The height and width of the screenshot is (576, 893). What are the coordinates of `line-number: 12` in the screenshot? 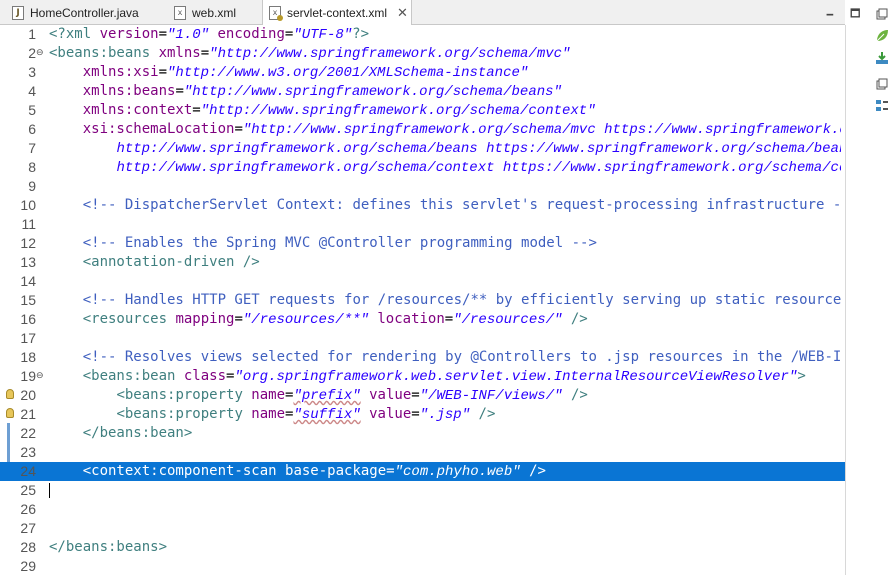 It's located at (28, 243).